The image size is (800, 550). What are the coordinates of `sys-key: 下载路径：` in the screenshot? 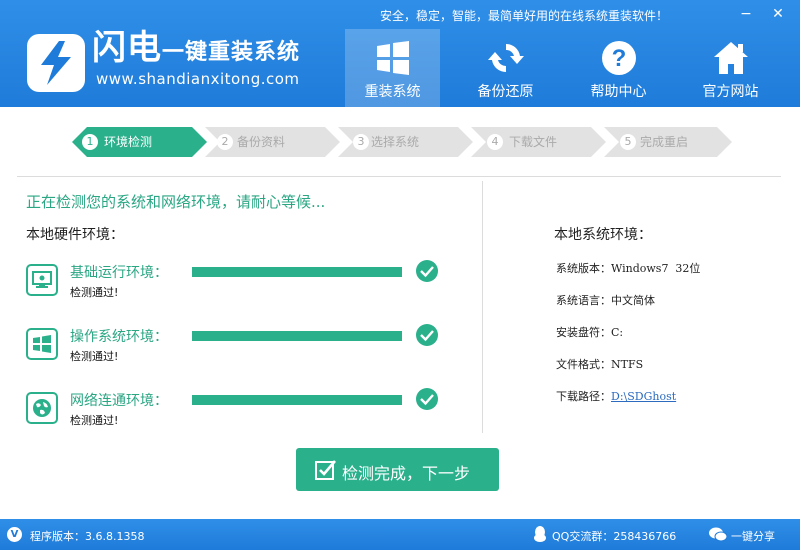 It's located at (583, 396).